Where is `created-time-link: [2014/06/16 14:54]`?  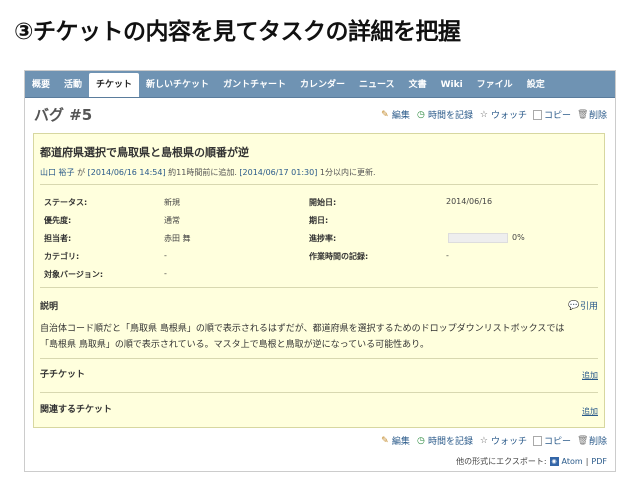 created-time-link: [2014/06/16 14:54] is located at coordinates (127, 172).